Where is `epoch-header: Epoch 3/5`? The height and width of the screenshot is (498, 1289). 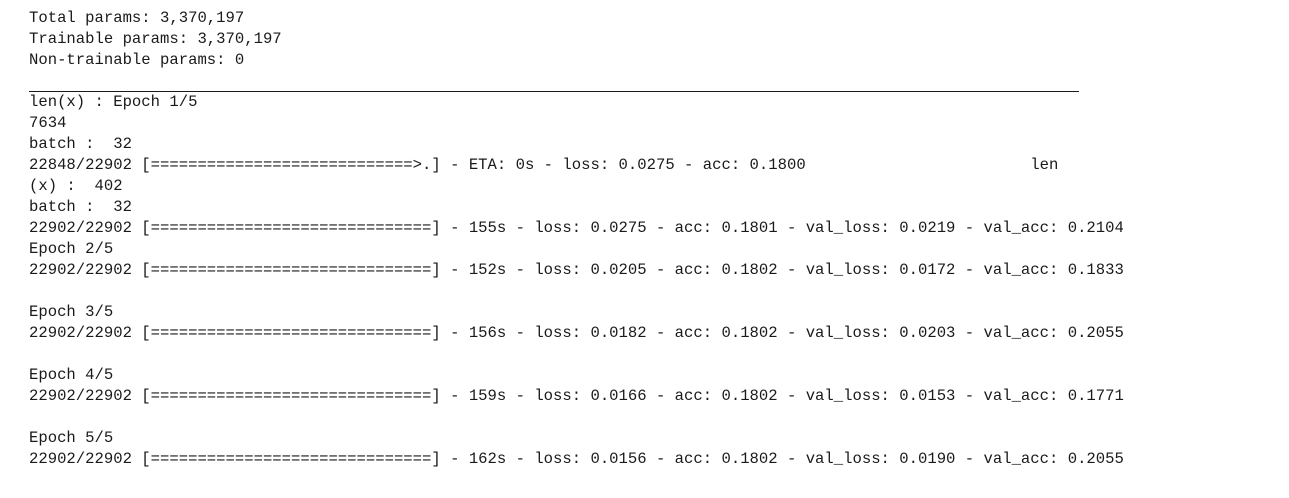 epoch-header: Epoch 3/5 is located at coordinates (71, 312).